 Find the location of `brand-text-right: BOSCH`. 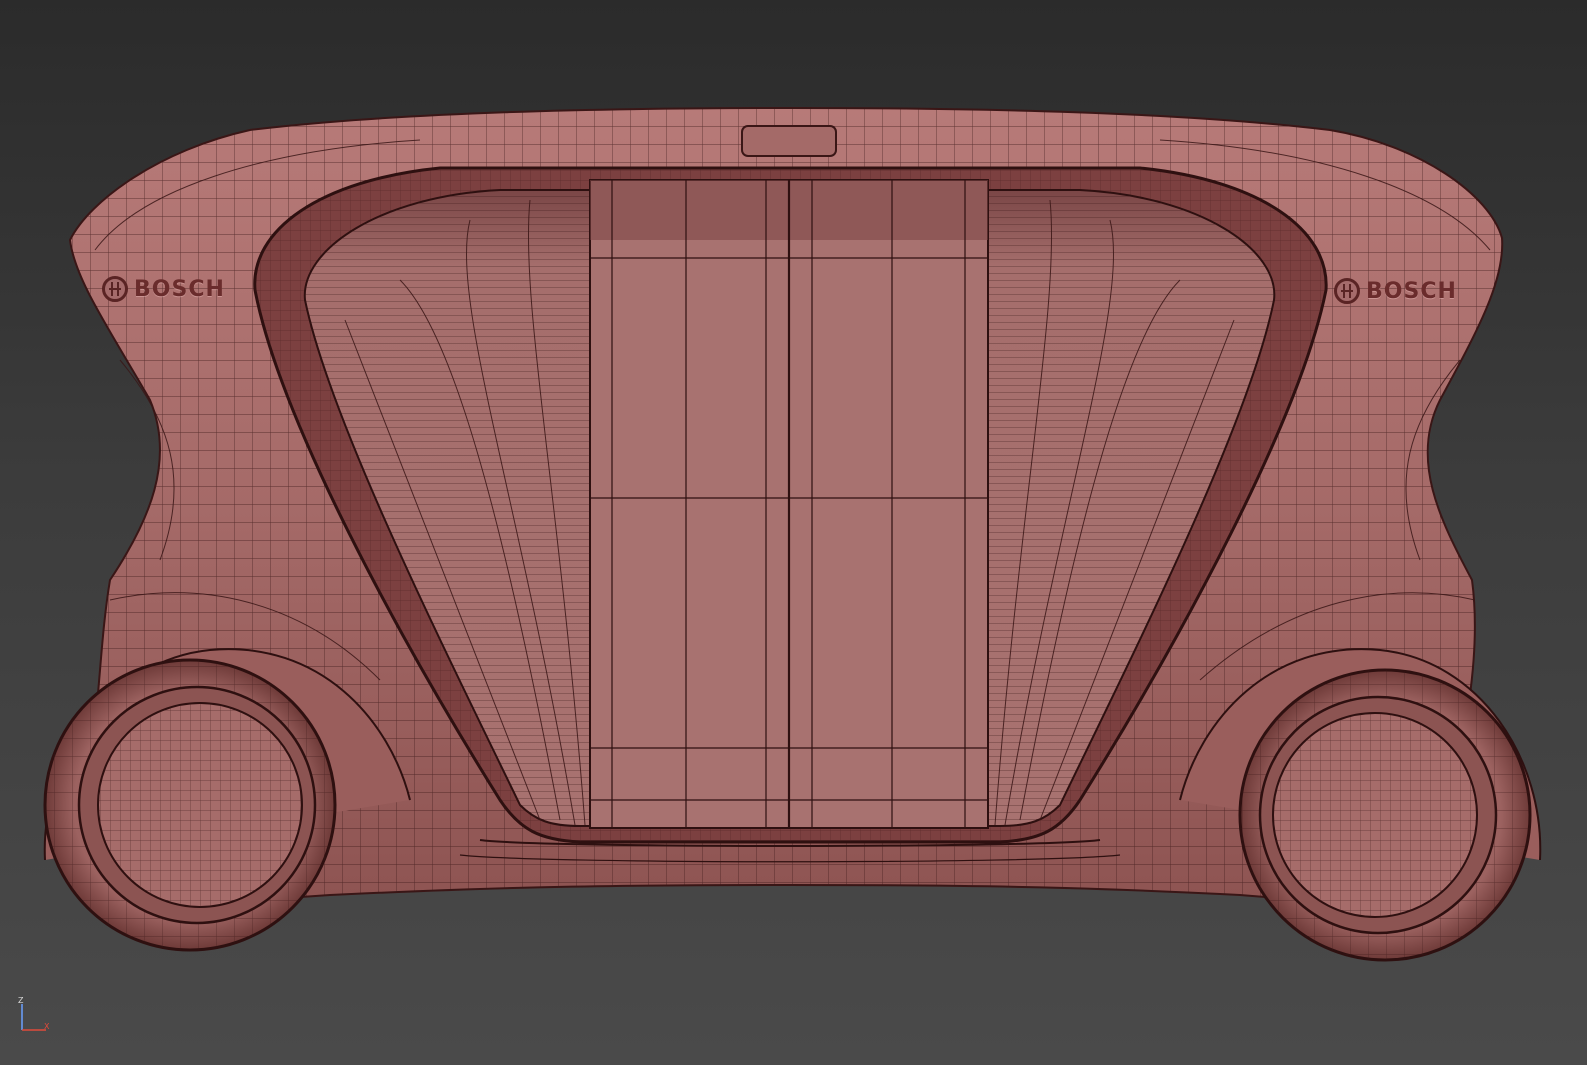

brand-text-right: BOSCH is located at coordinates (1411, 291).